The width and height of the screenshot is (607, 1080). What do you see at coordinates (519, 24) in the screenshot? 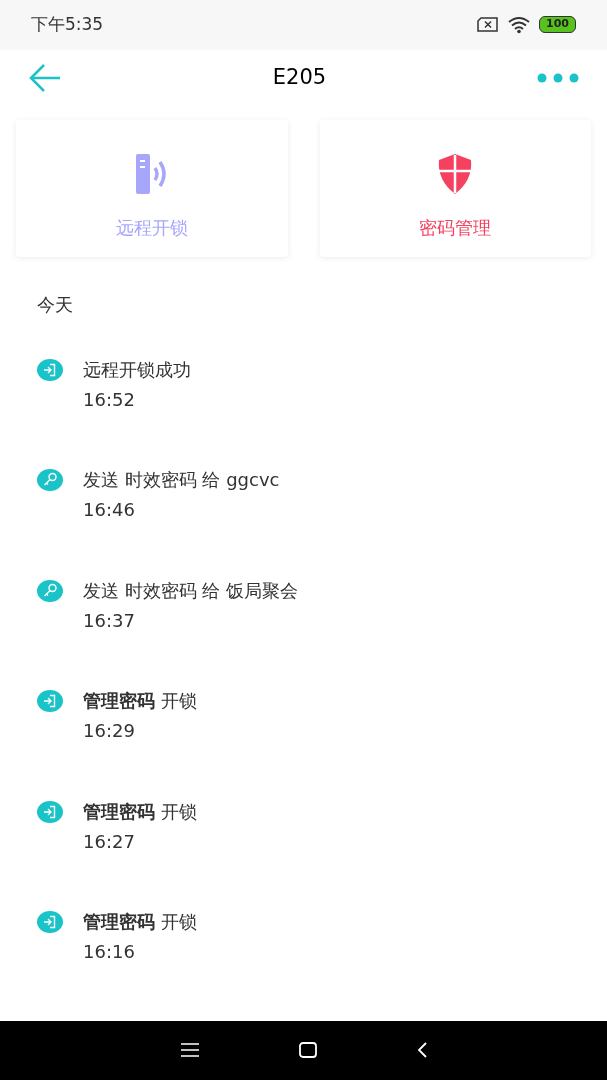
I see `wifi-icon` at bounding box center [519, 24].